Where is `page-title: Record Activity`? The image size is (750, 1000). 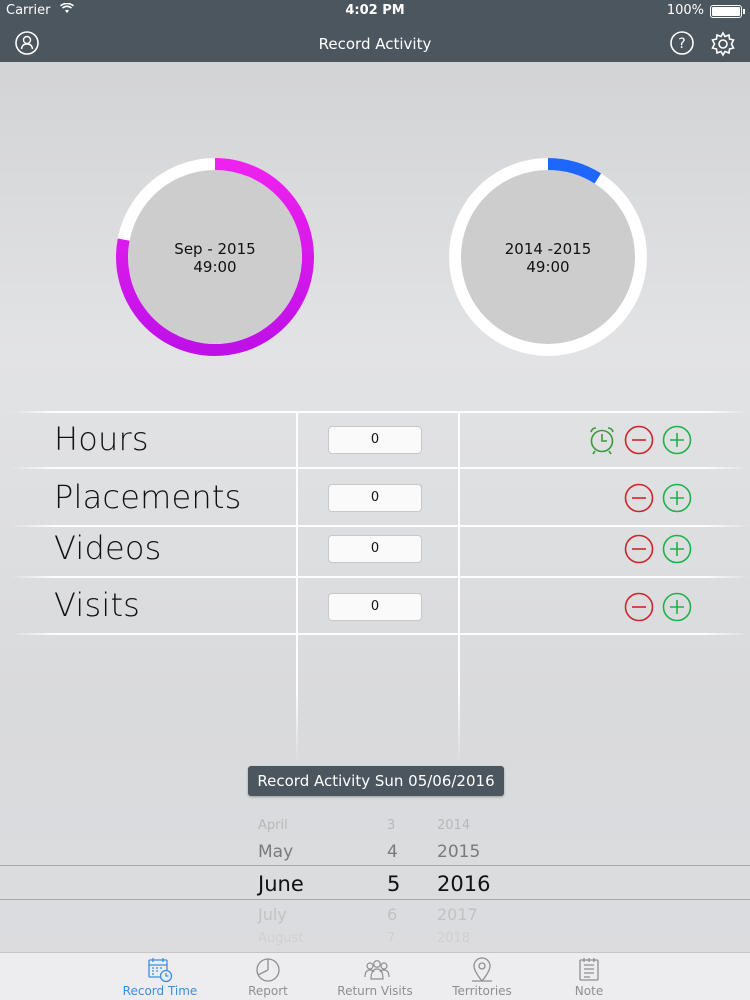 page-title: Record Activity is located at coordinates (375, 44).